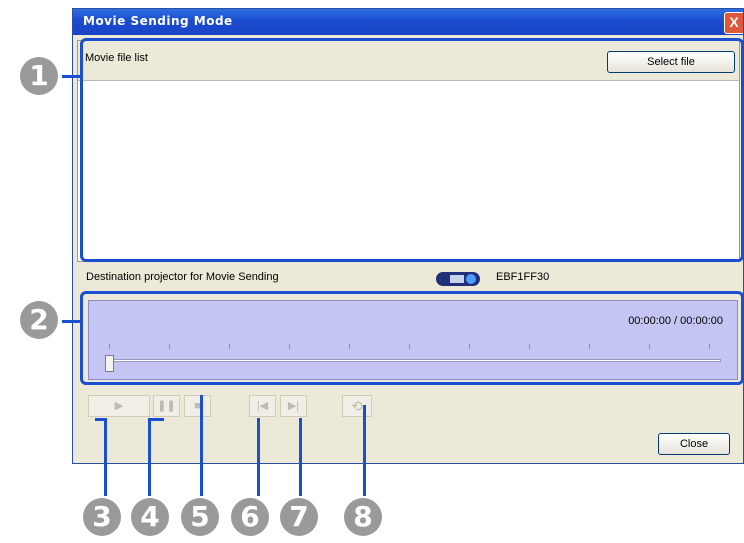  I want to click on destination-label: Destination projector for Movie Sending, so click(182, 277).